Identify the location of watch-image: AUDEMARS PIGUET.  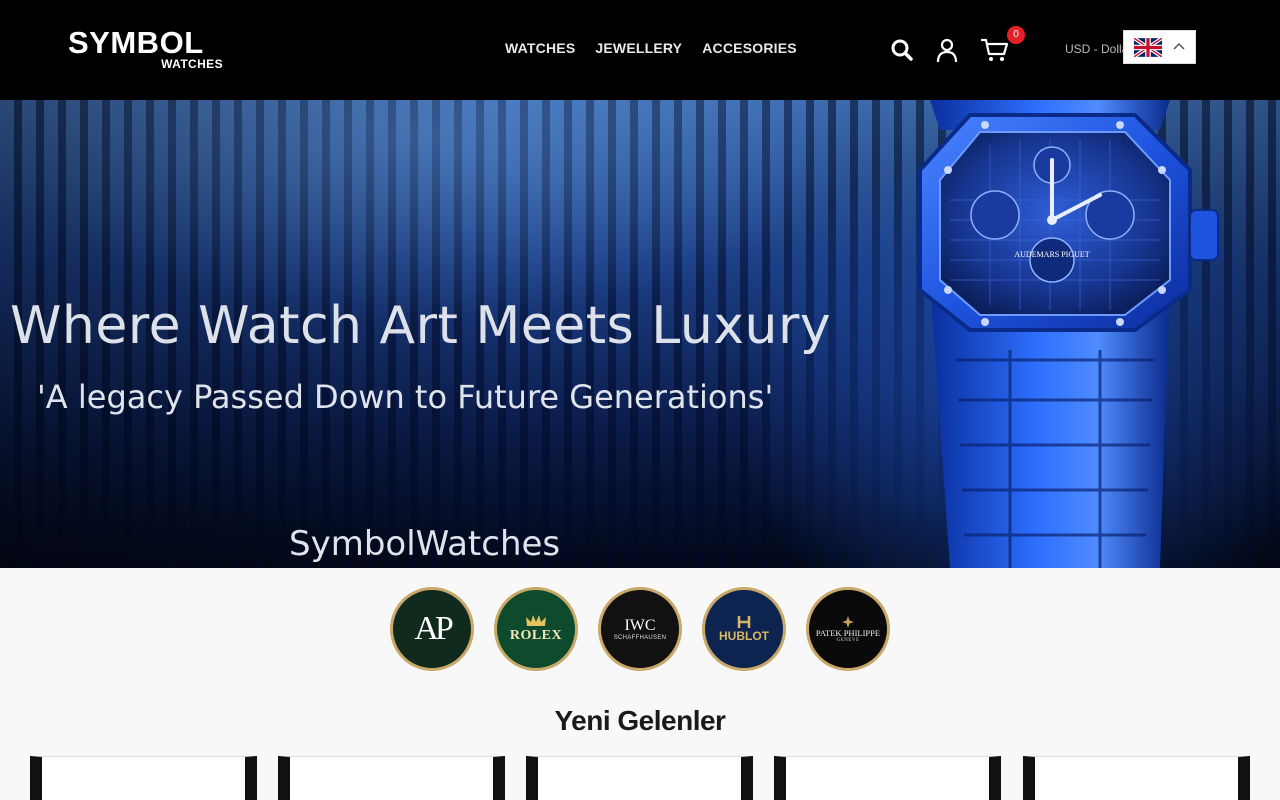
(1068, 334).